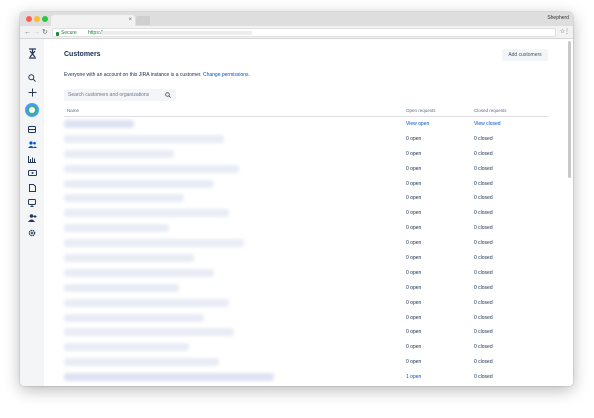 The width and height of the screenshot is (594, 418). What do you see at coordinates (32, 144) in the screenshot?
I see `customers-icon` at bounding box center [32, 144].